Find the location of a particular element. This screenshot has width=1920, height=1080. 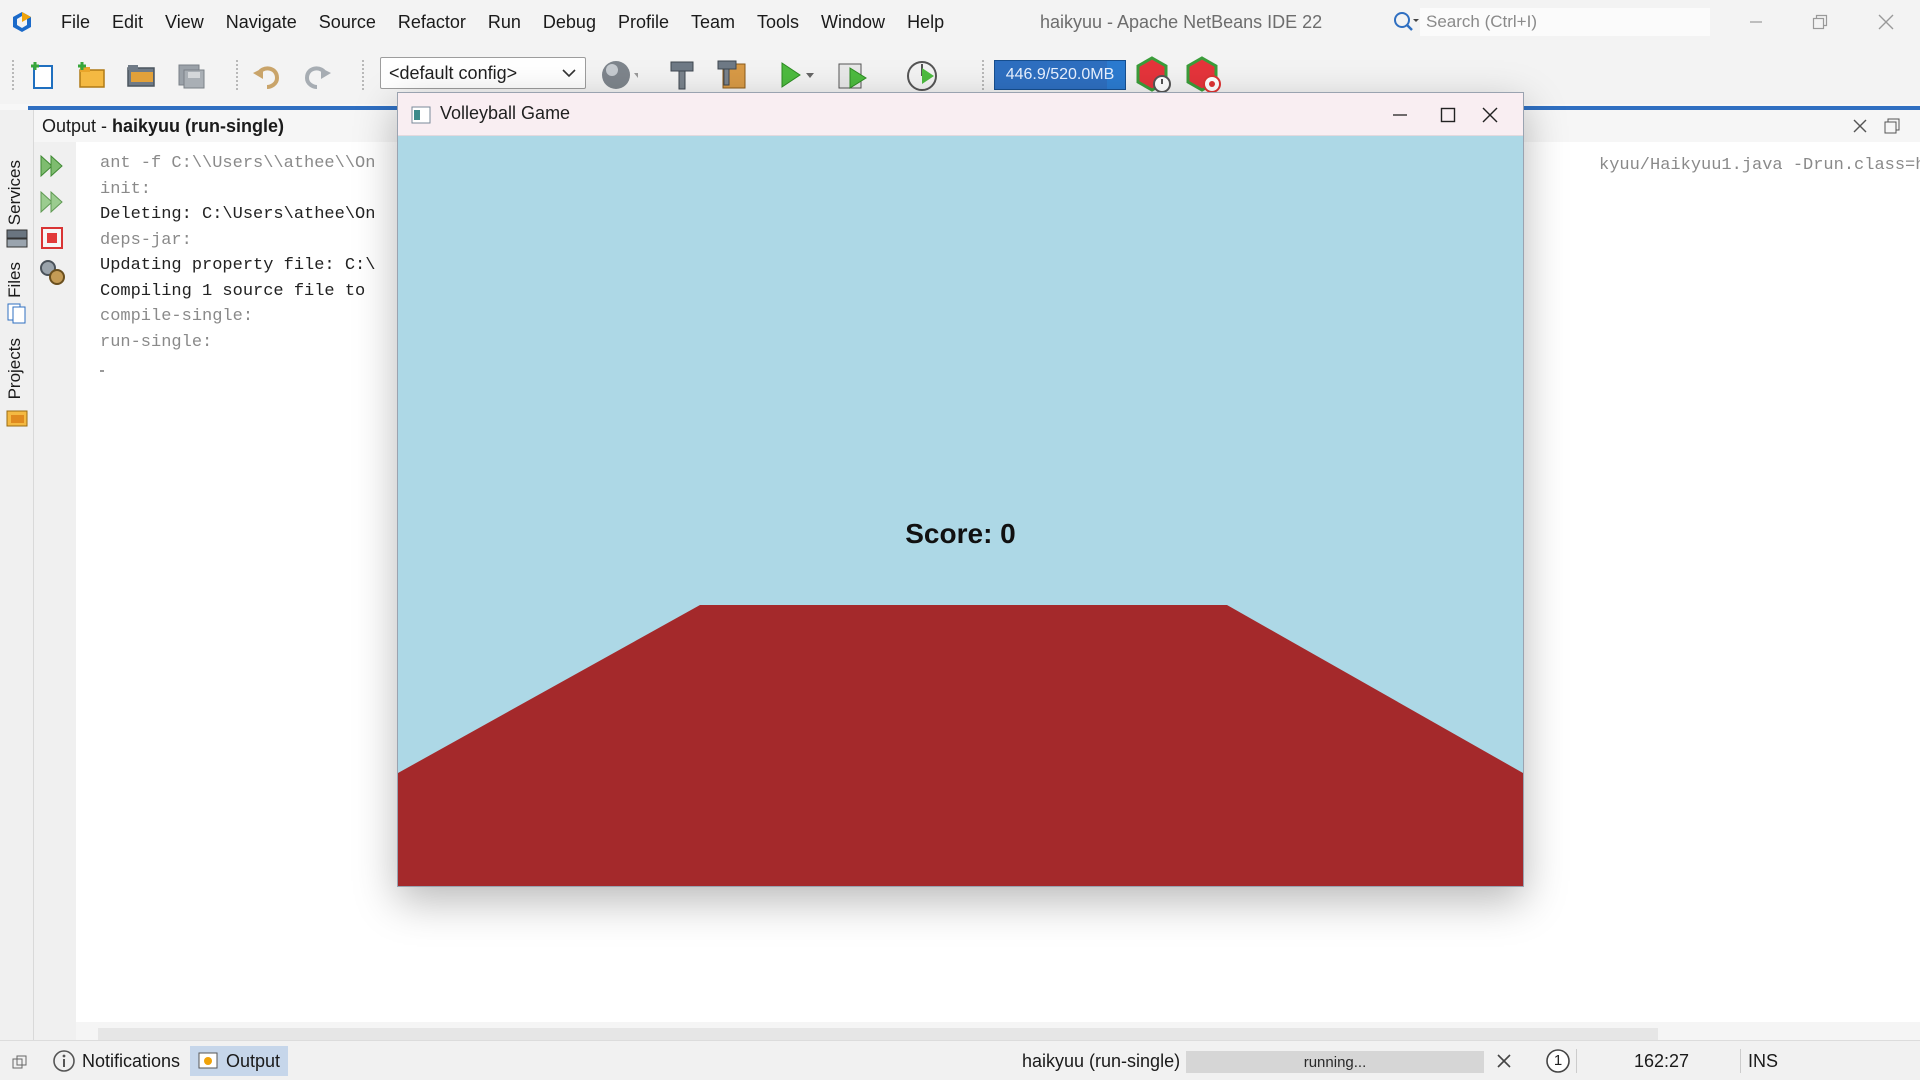

globe-icon is located at coordinates (620, 75).